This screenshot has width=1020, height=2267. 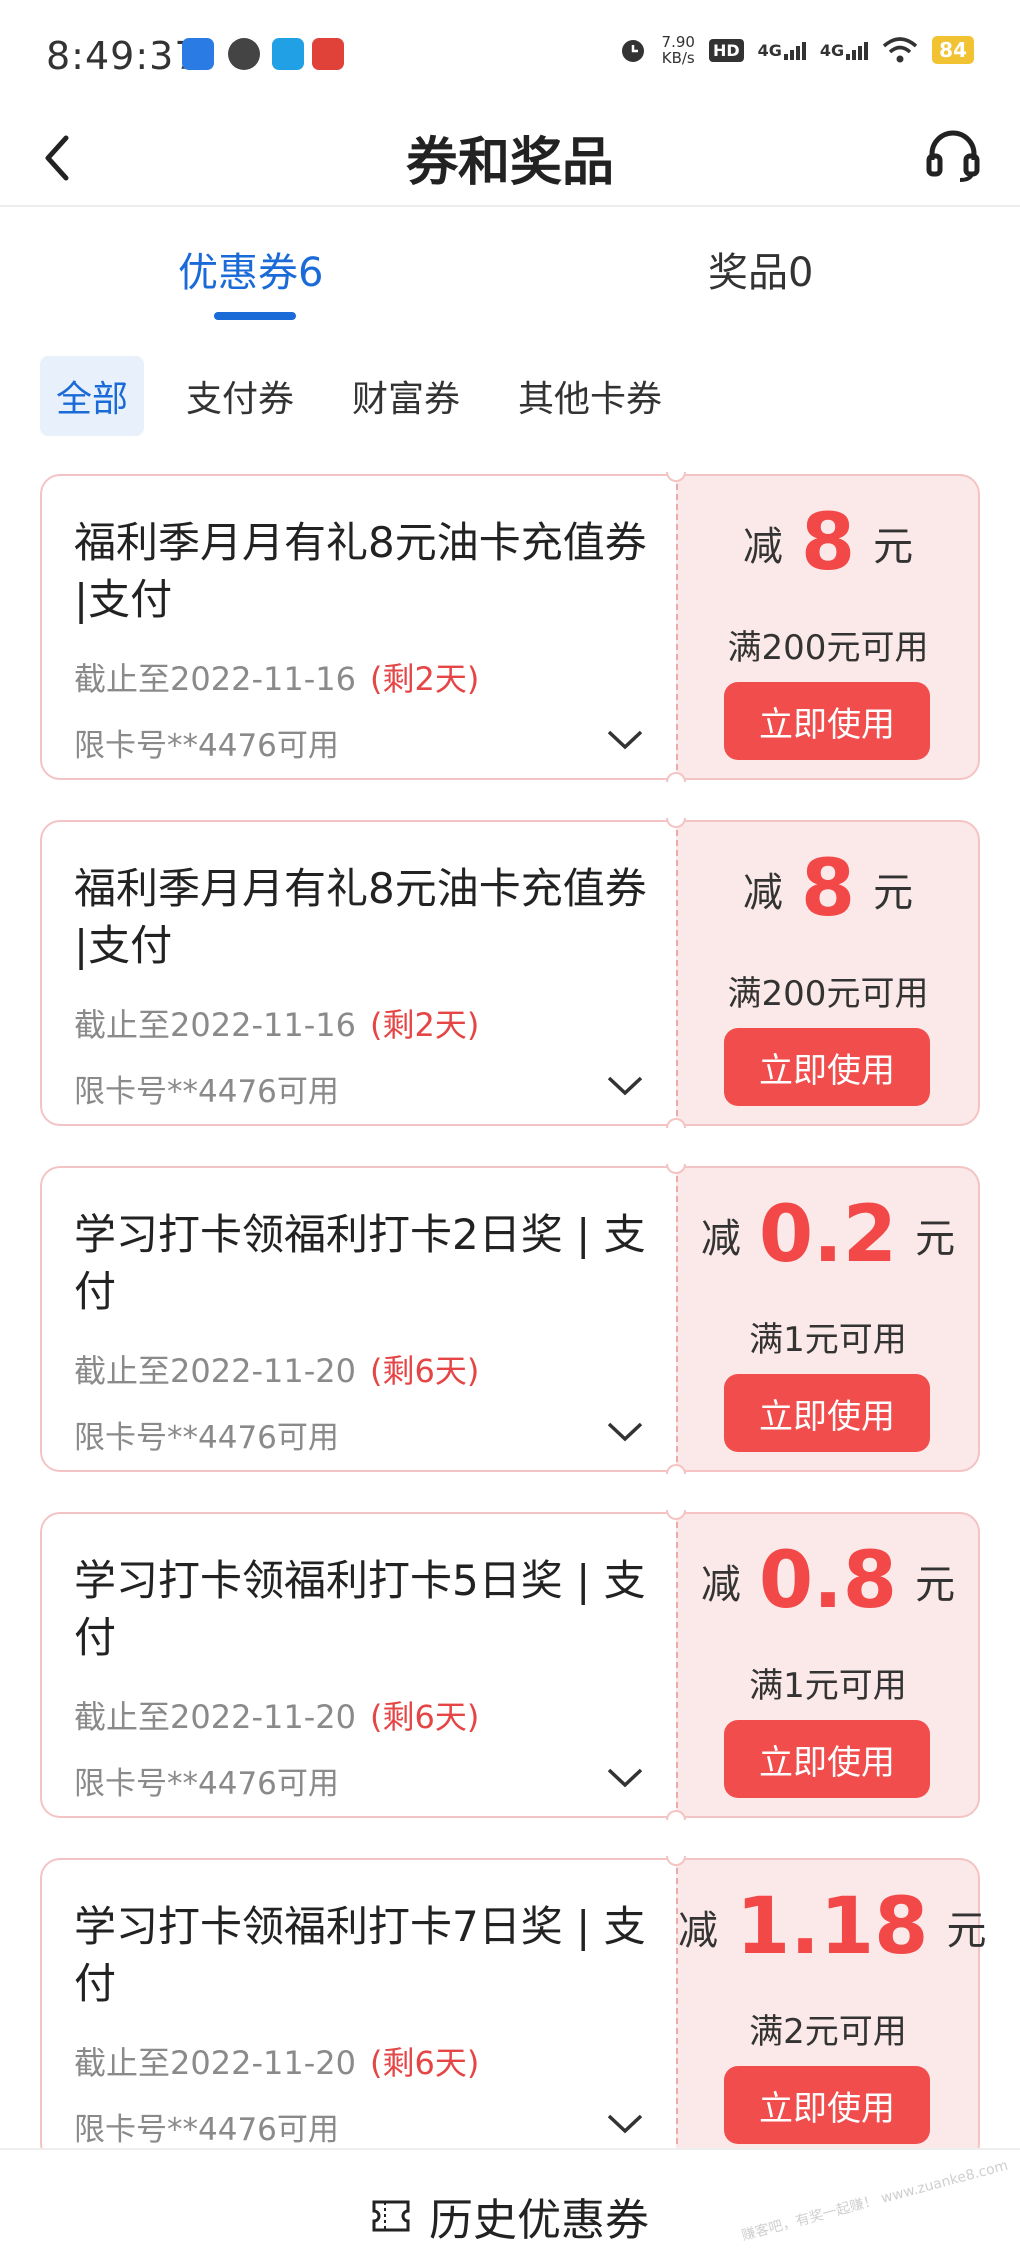 I want to click on coupon-amount: 减 1.18 元, so click(x=832, y=1927).